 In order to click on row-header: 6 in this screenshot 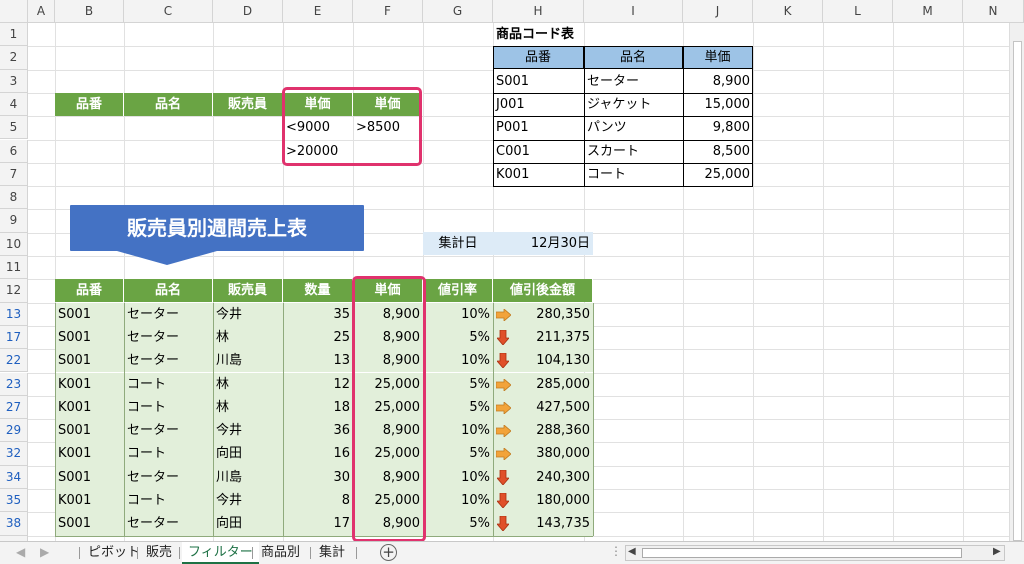, I will do `click(14, 151)`.